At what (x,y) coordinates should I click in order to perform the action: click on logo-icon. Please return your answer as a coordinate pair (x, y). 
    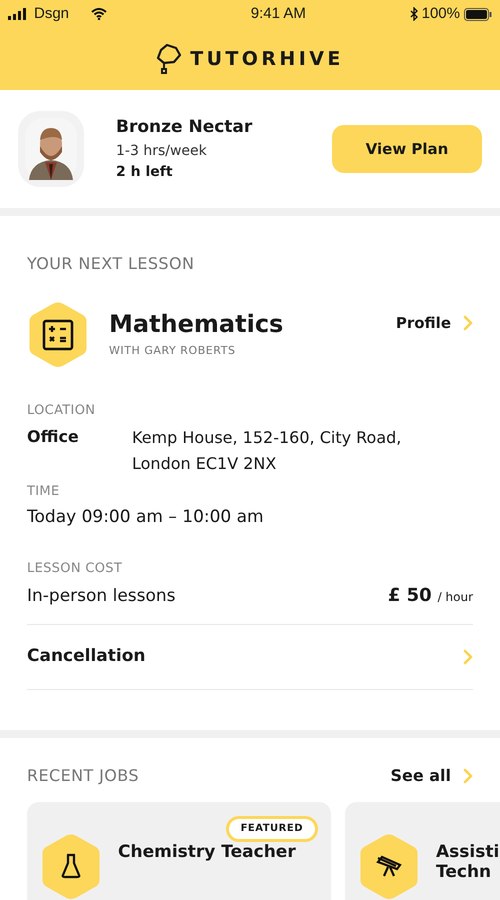
    Looking at the image, I should click on (169, 59).